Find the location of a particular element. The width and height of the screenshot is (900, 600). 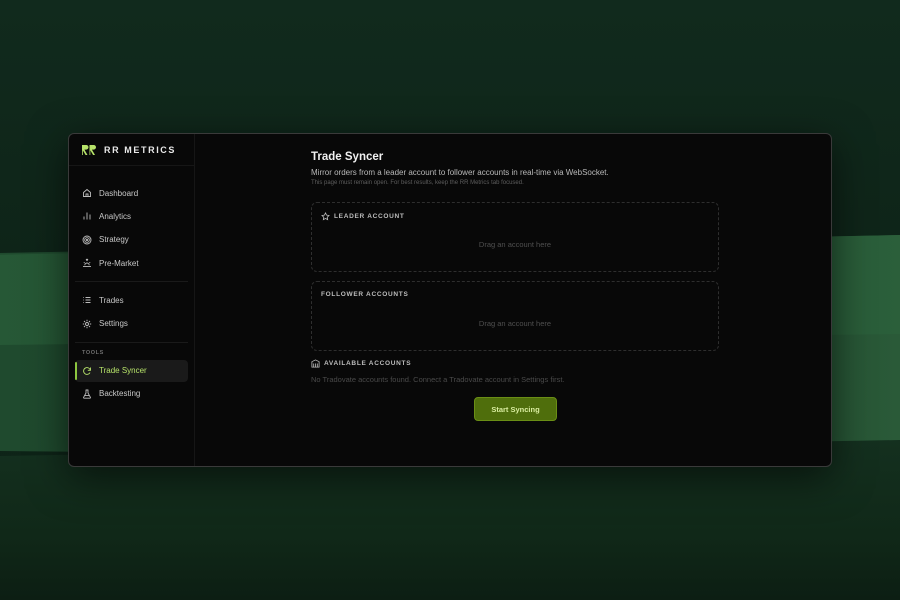

follower-accounts-dropzone: FOLLOWER ACCOUNTS Drag an account here is located at coordinates (515, 316).